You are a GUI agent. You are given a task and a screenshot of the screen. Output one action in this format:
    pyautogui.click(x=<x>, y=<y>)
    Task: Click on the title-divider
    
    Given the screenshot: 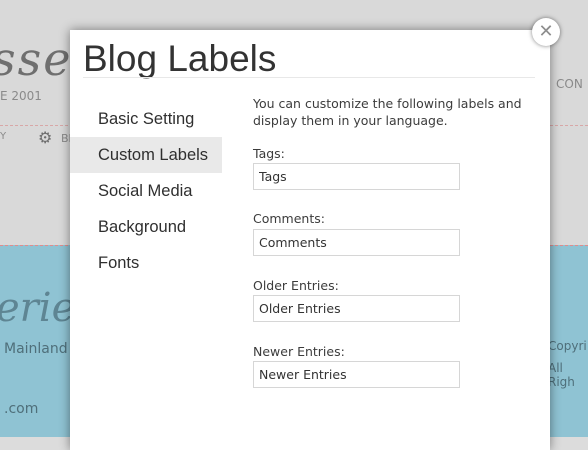 What is the action you would take?
    pyautogui.click(x=309, y=77)
    